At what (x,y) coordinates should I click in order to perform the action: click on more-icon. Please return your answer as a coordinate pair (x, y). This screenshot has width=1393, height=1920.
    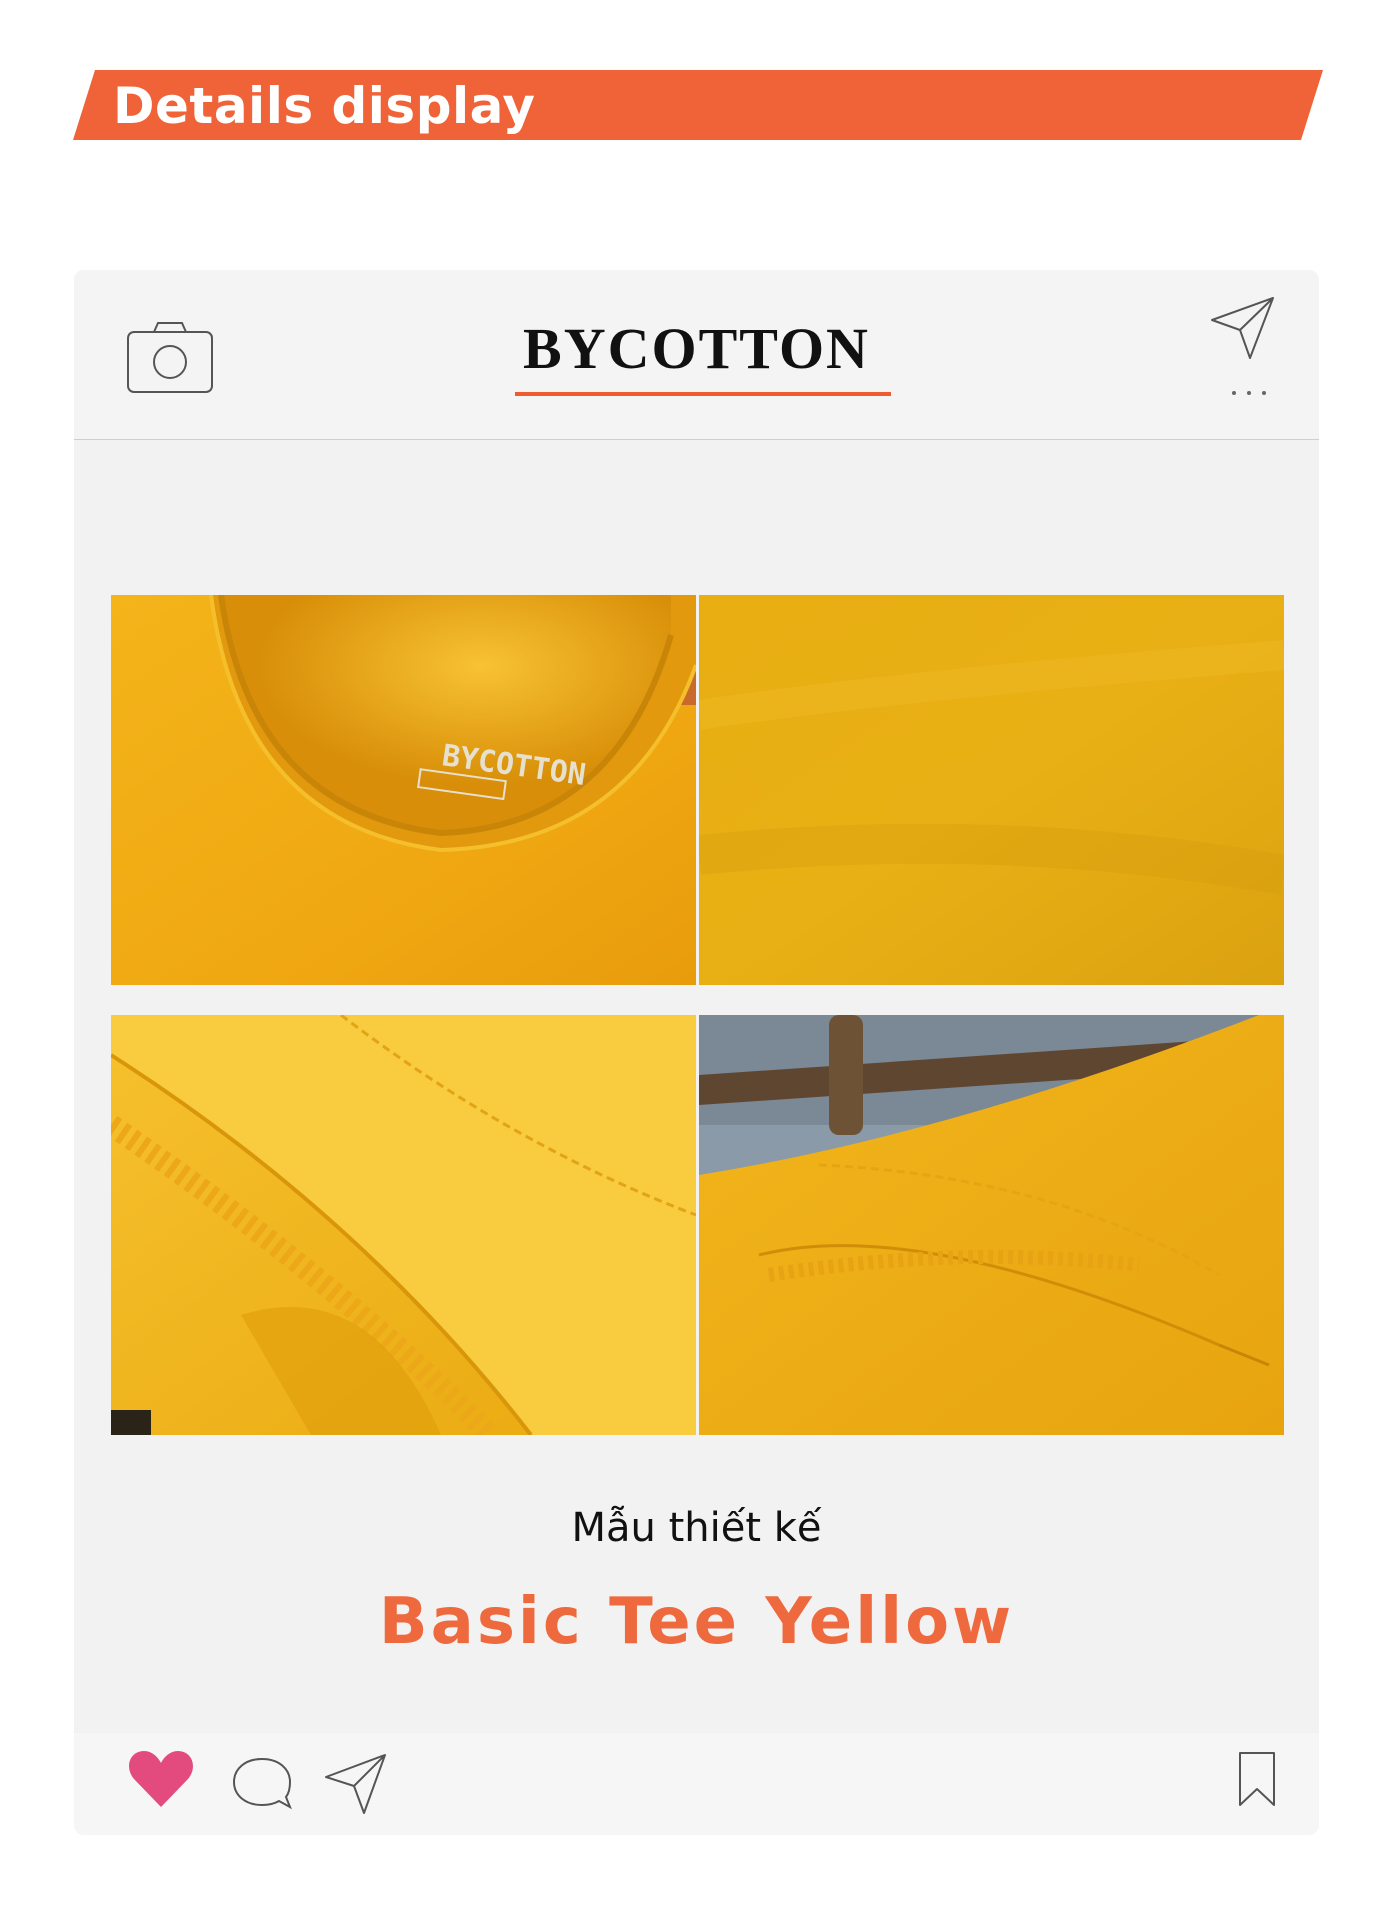
    Looking at the image, I should click on (1249, 393).